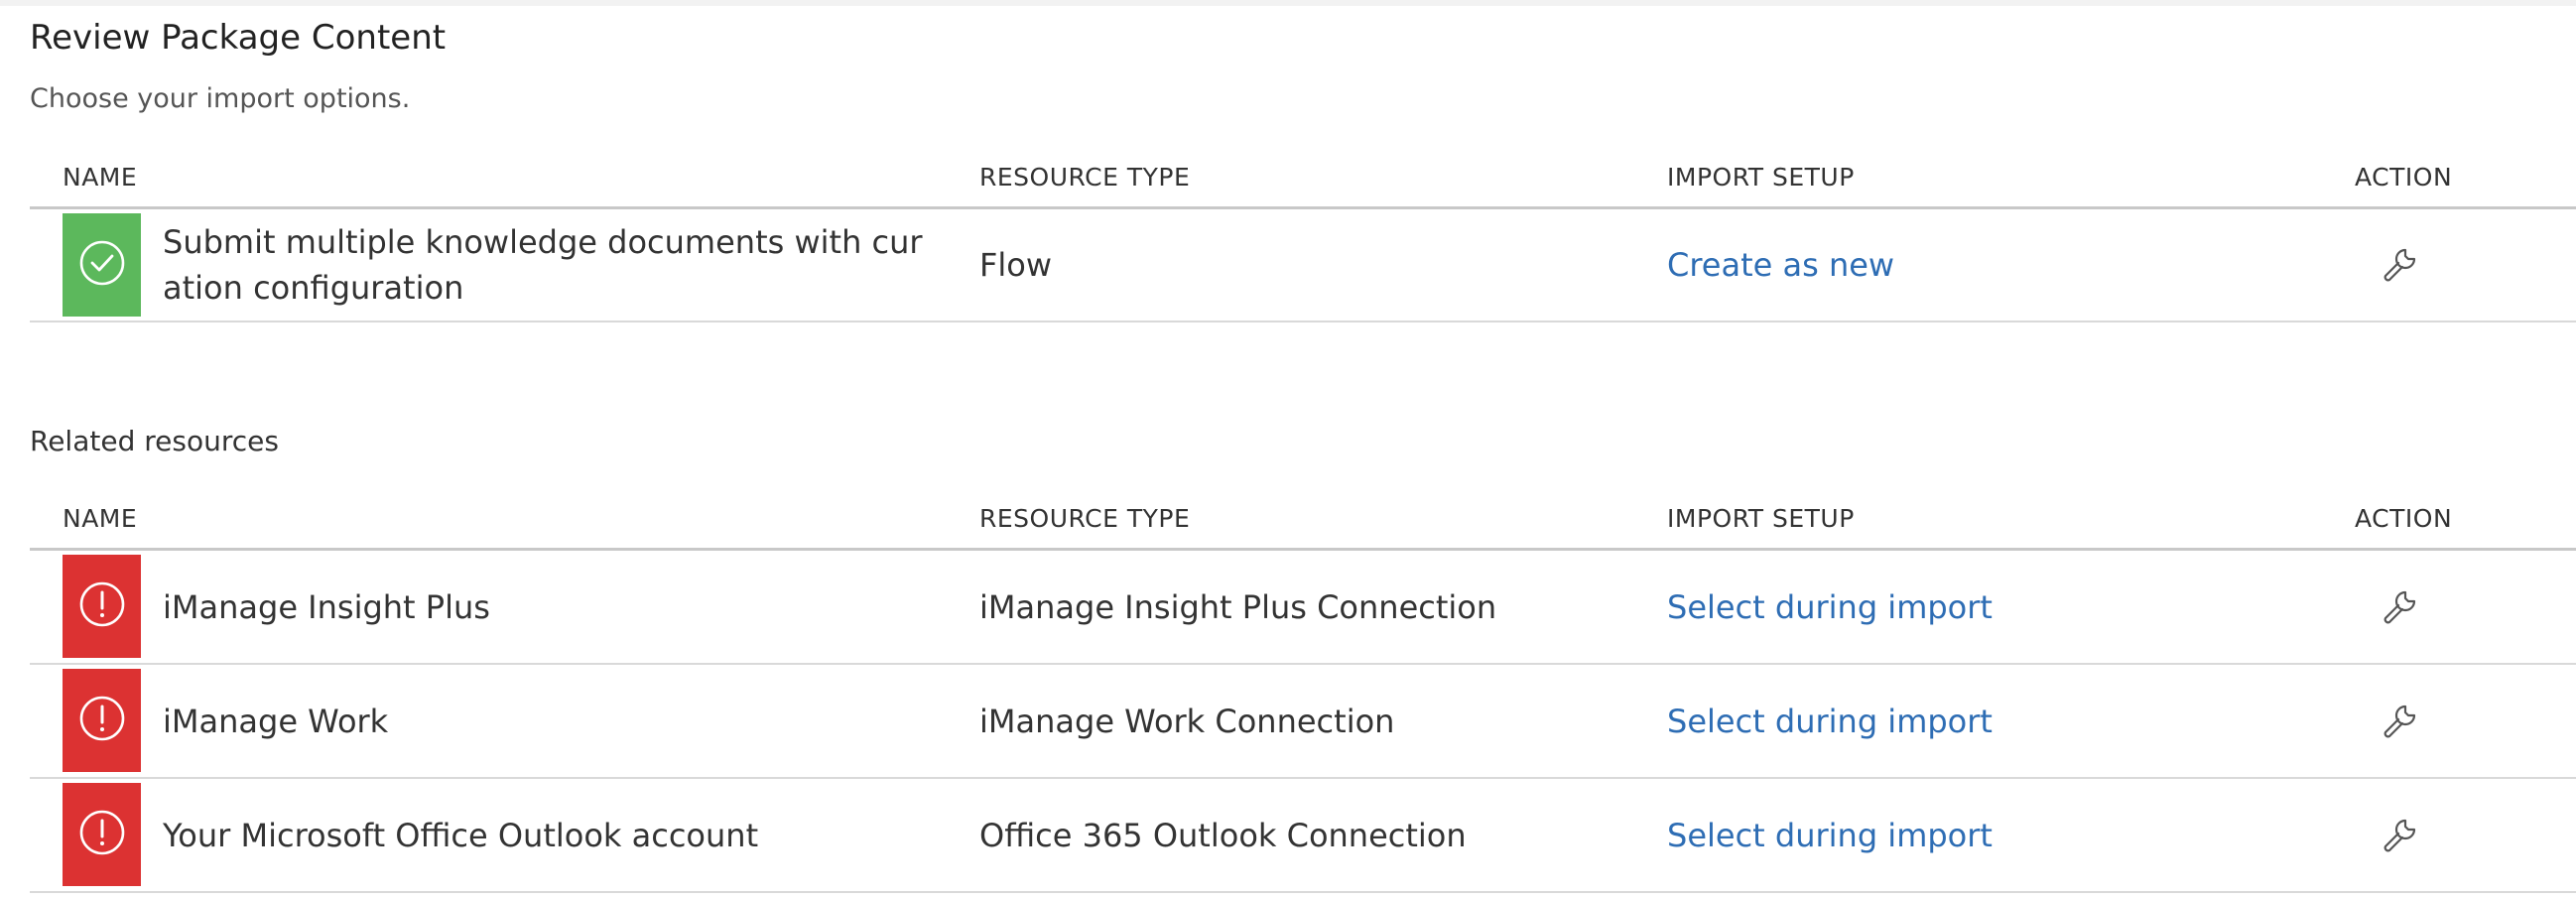 The width and height of the screenshot is (2576, 899). Describe the element at coordinates (327, 606) in the screenshot. I see `row-name: iManage Insight Plus` at that location.